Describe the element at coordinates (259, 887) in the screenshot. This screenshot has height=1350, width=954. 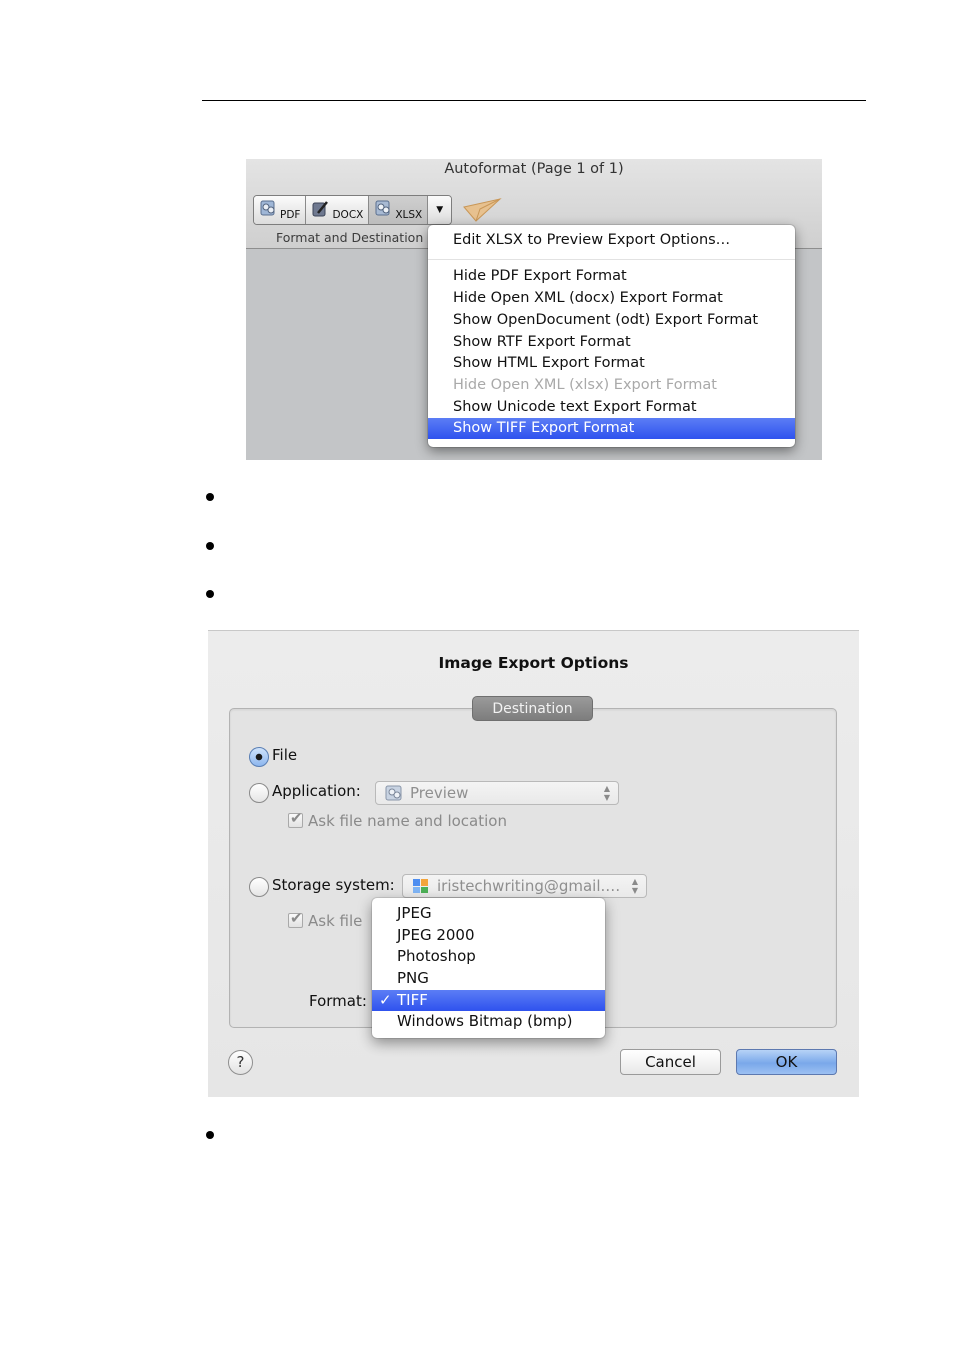
I see `storage-system-radio` at that location.